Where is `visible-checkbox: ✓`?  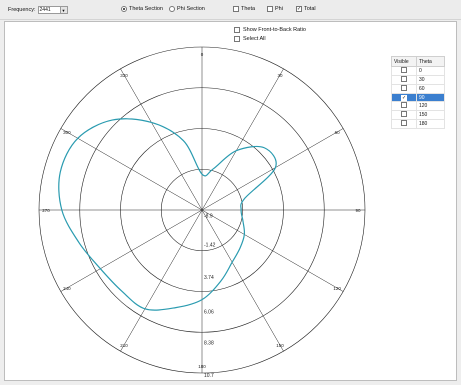
visible-checkbox: ✓ is located at coordinates (404, 97).